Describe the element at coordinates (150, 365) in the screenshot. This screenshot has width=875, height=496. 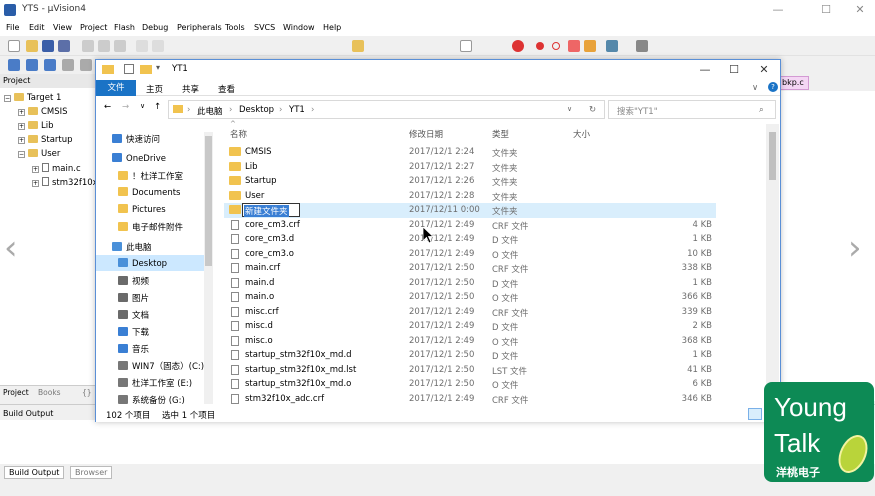
I see `nav-item: WIN7（固态）(C:)` at that location.